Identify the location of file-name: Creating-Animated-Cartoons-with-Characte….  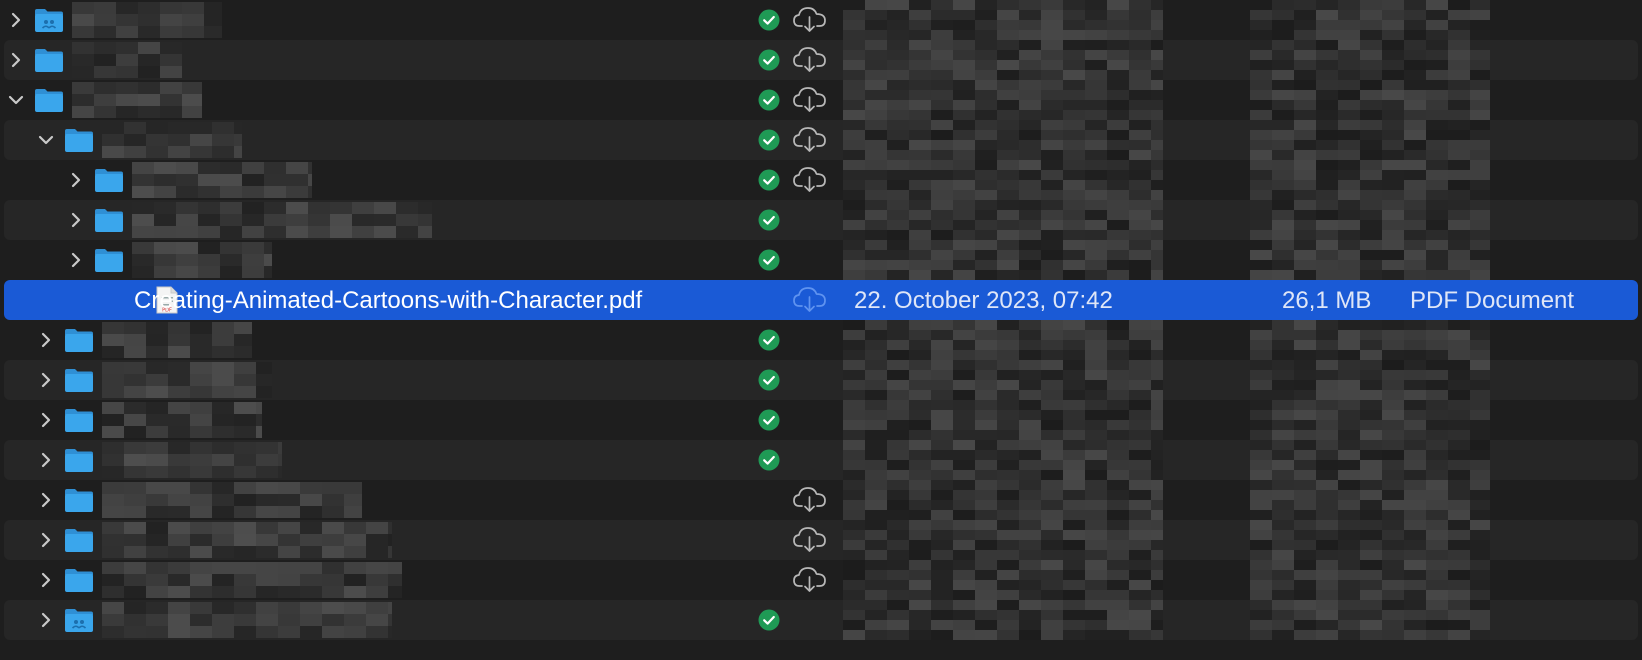
(388, 300).